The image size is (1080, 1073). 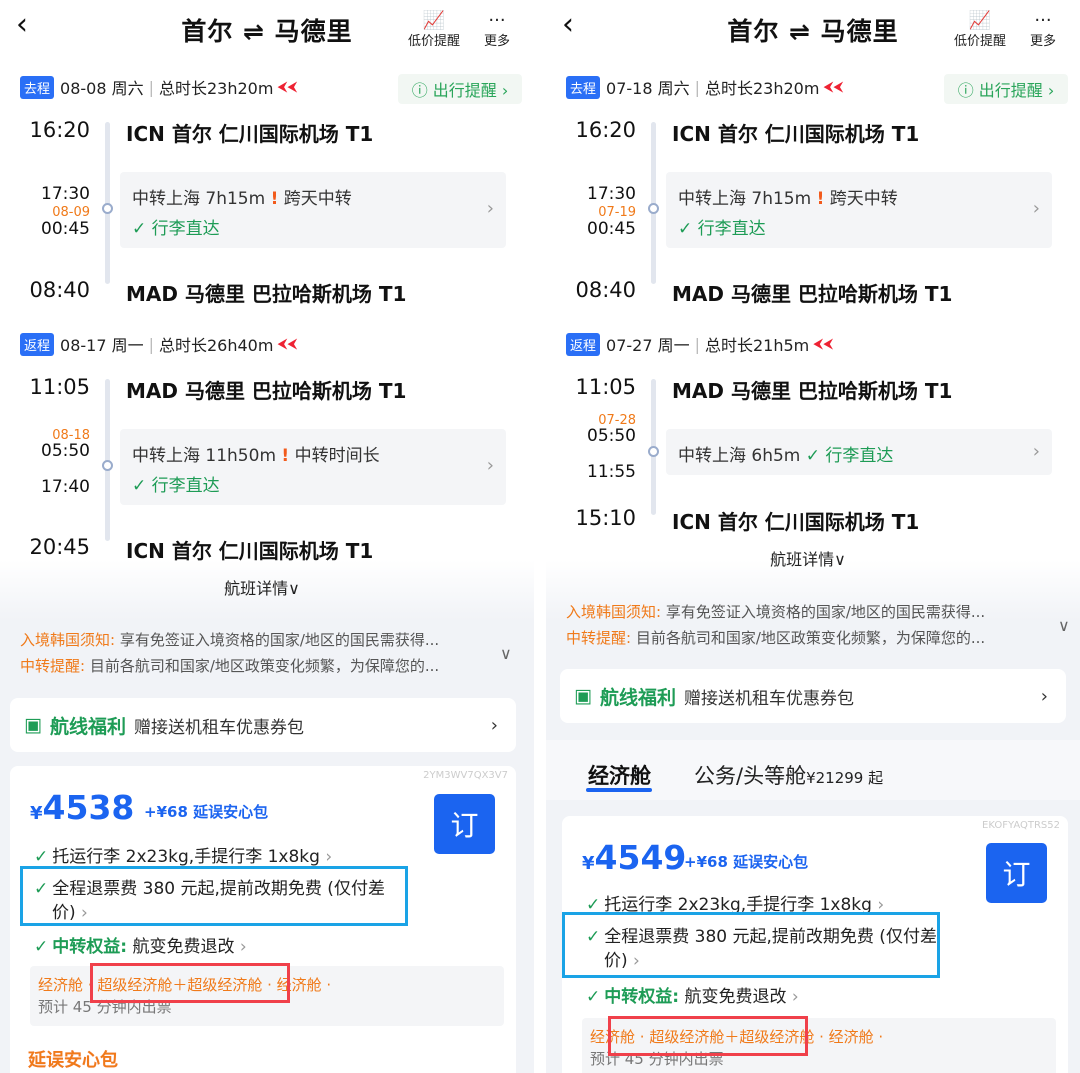 What do you see at coordinates (845, 778) in the screenshot?
I see `tab-business-price: ¥21299 起` at bounding box center [845, 778].